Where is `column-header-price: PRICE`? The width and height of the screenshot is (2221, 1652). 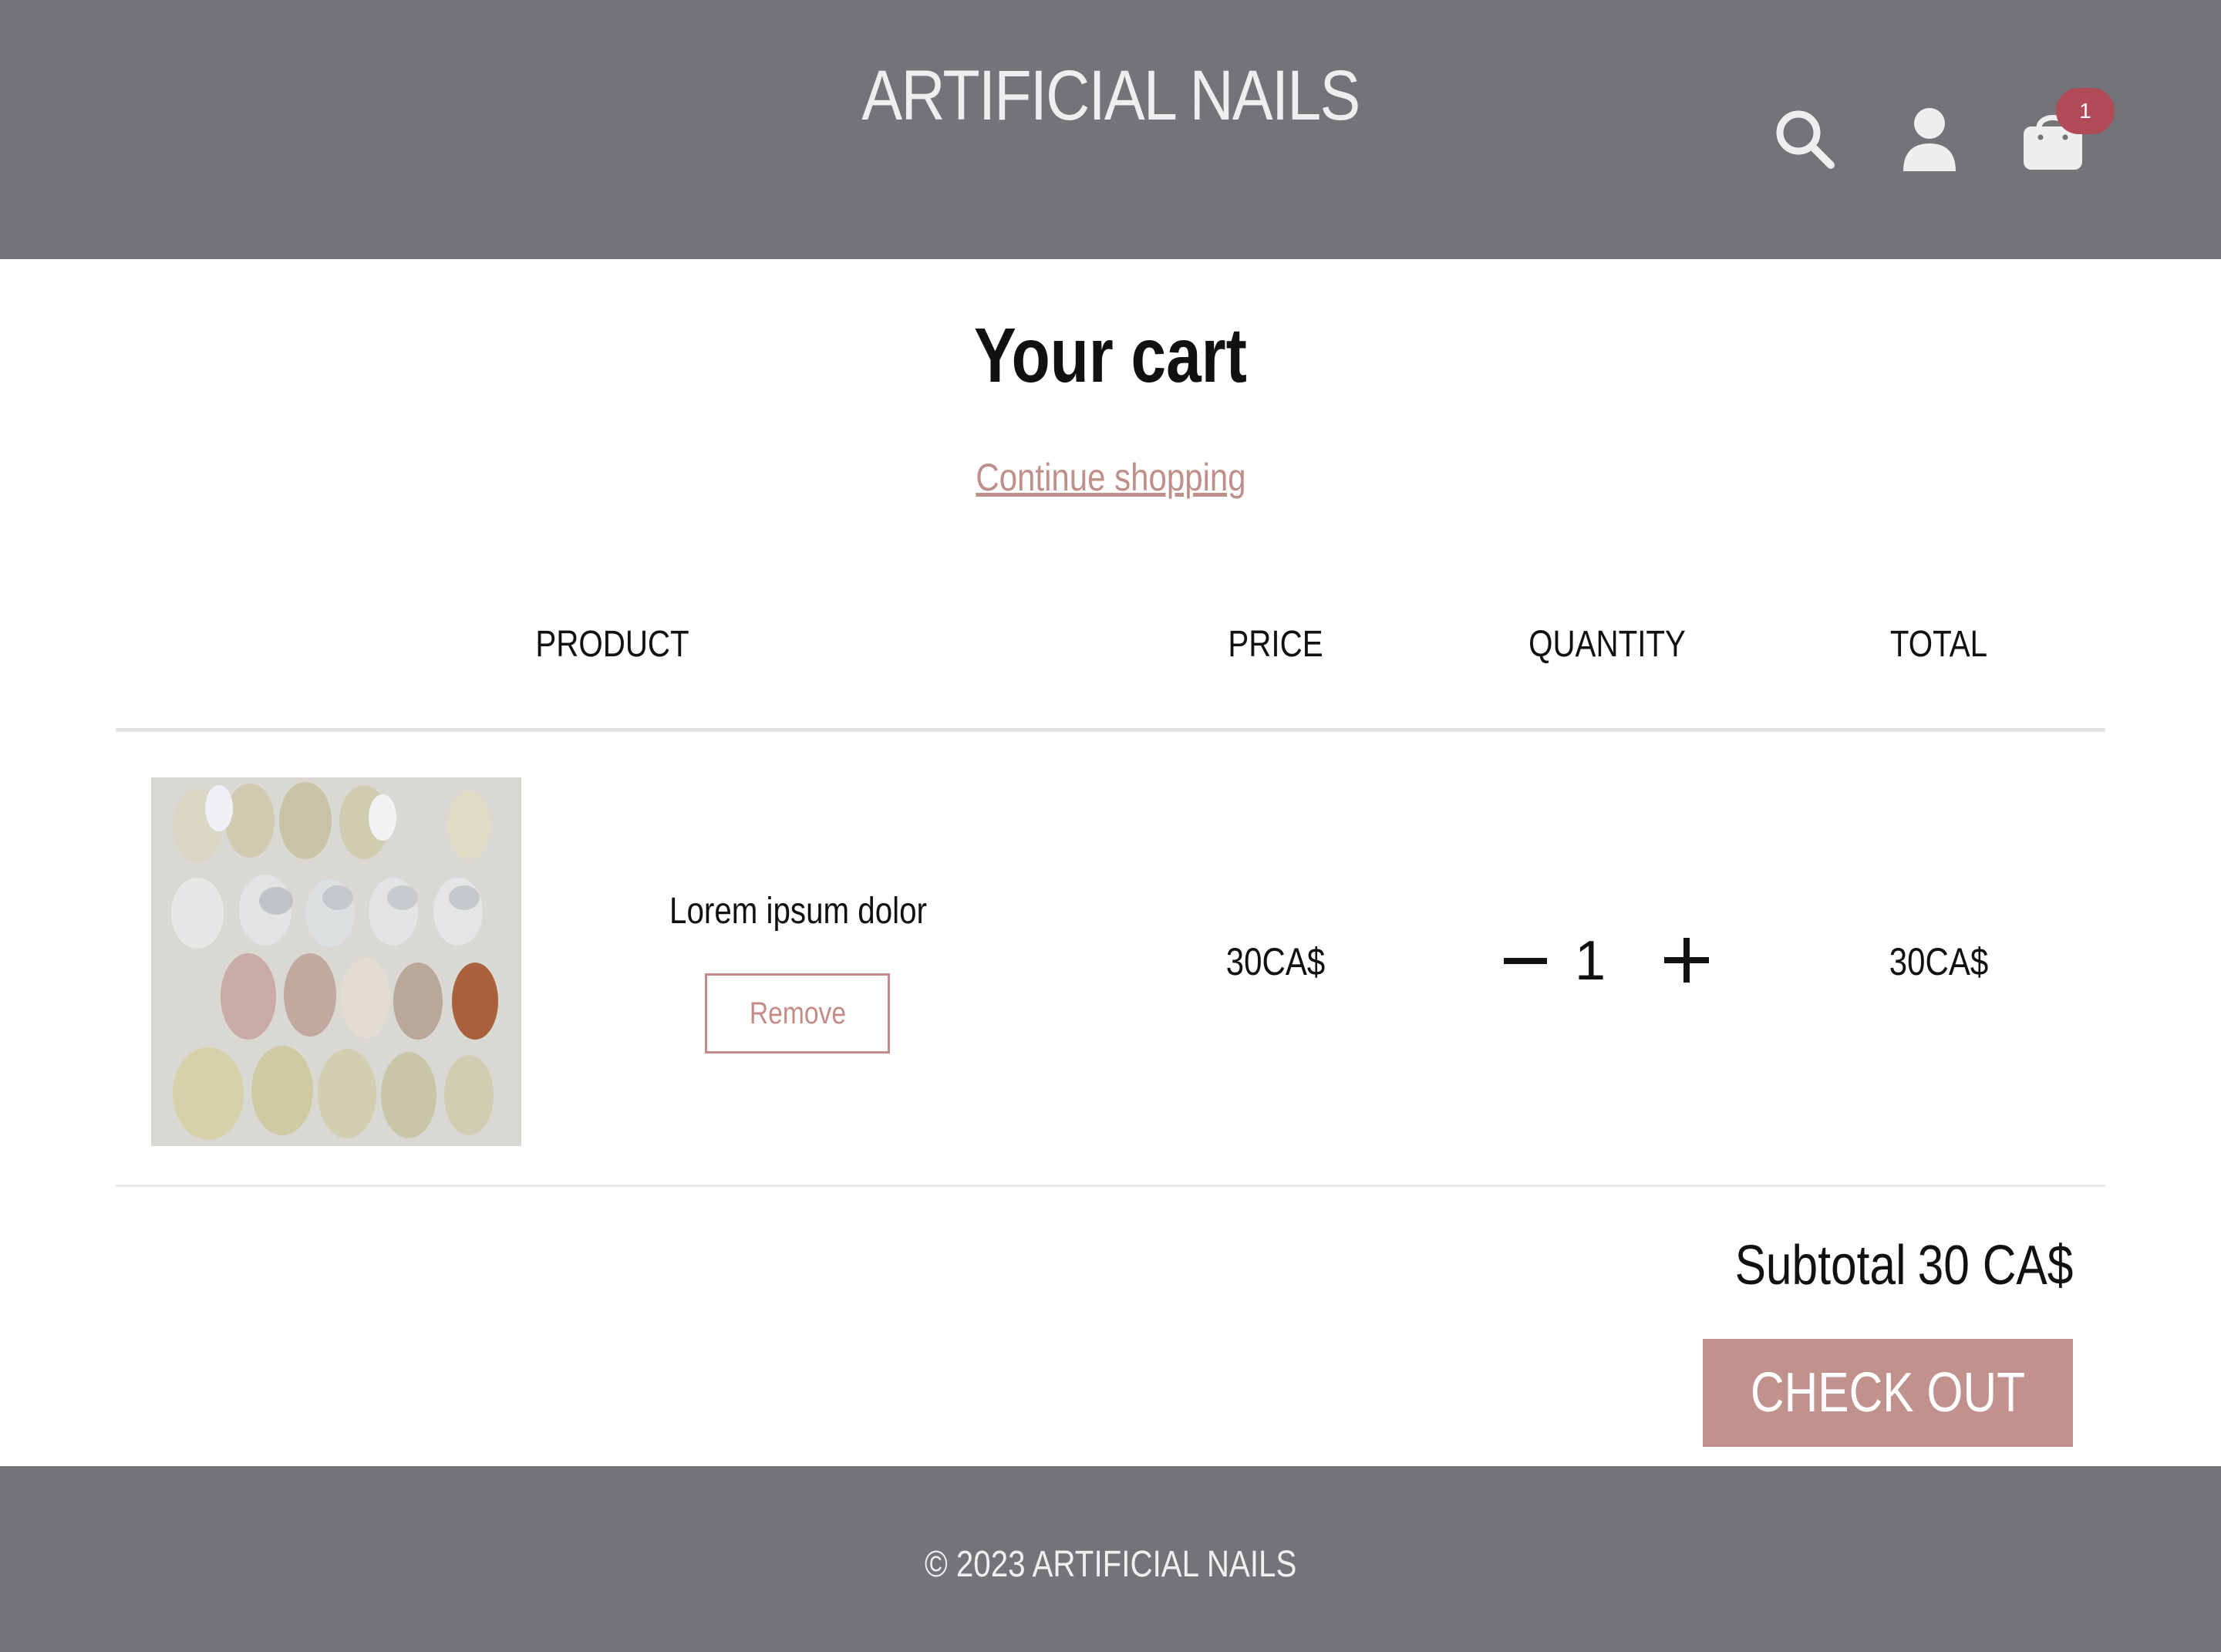 column-header-price: PRICE is located at coordinates (1275, 645).